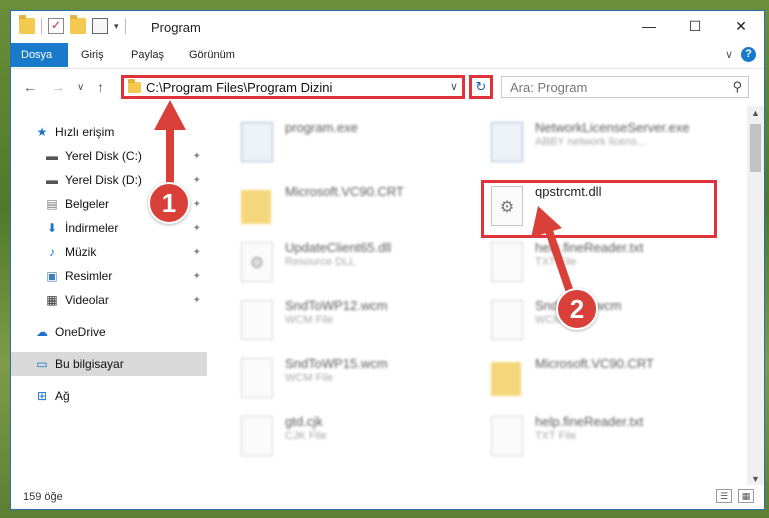  I want to click on back-button: ←, so click(30, 87).